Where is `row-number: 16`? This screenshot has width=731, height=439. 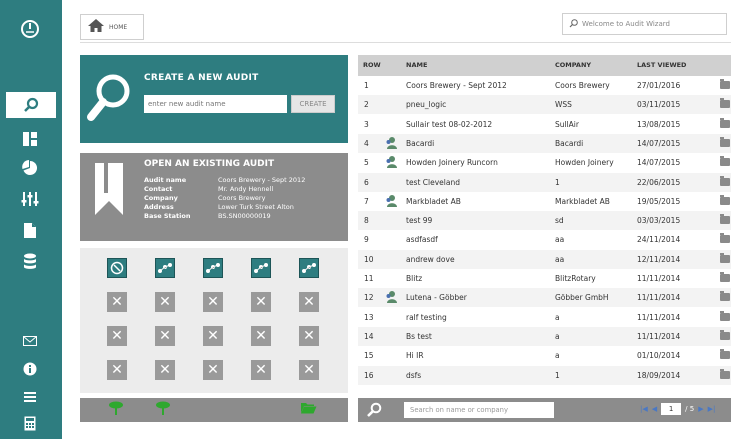 row-number: 16 is located at coordinates (369, 375).